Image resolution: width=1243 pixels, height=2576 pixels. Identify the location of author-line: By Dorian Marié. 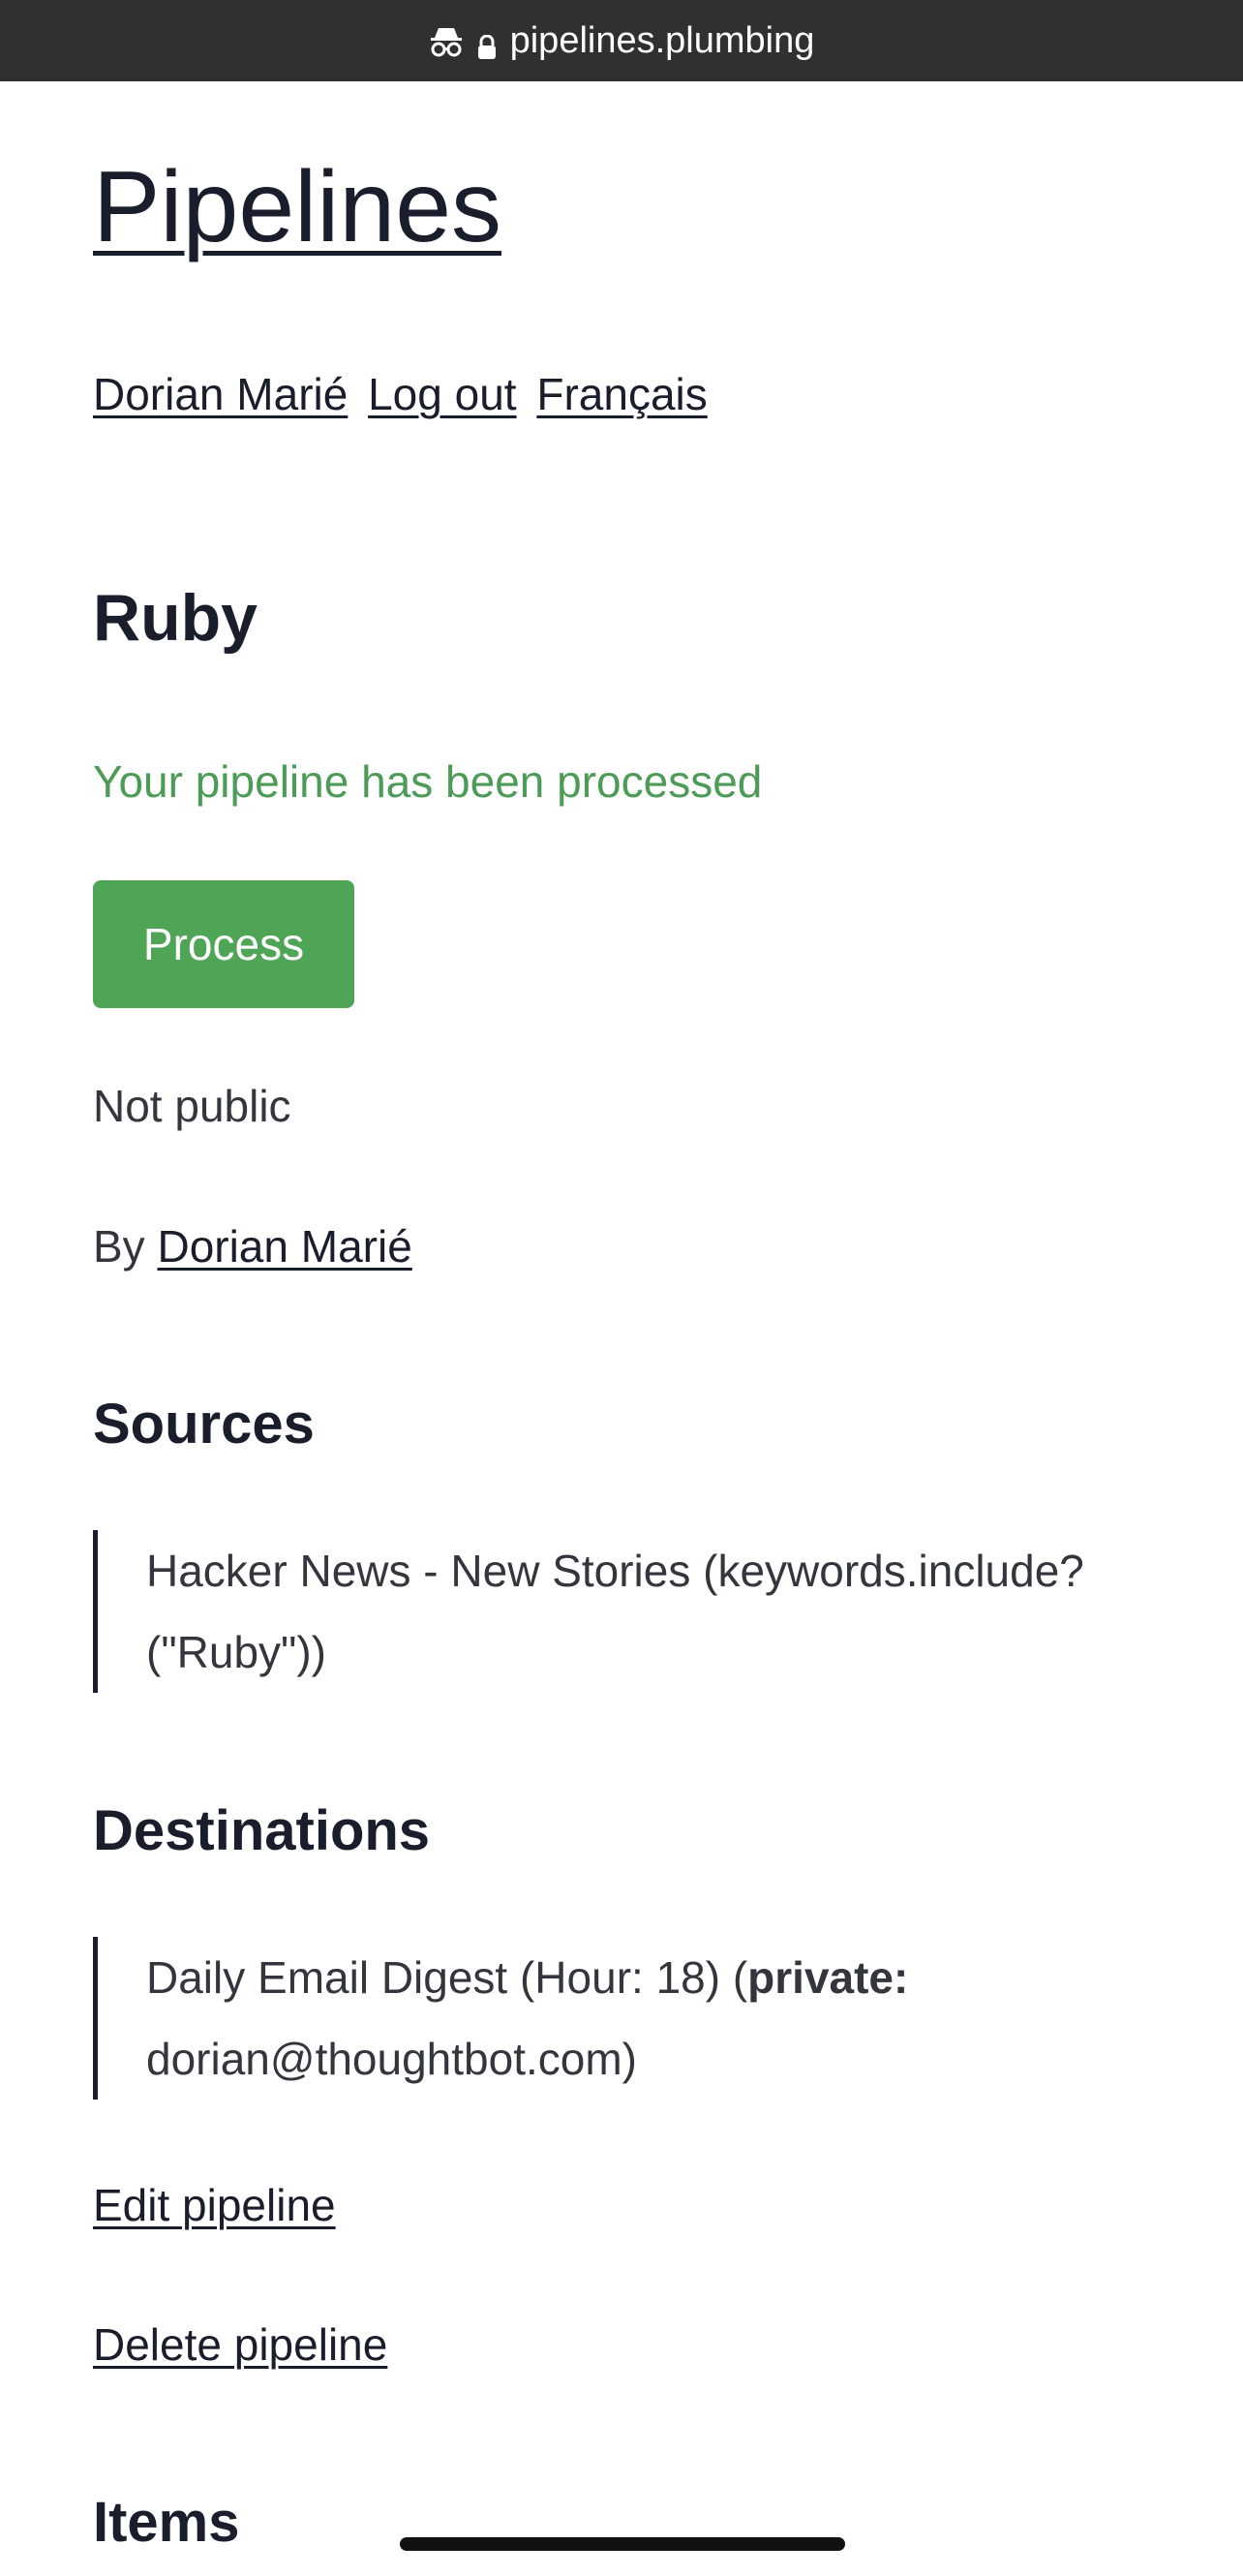
(253, 1246).